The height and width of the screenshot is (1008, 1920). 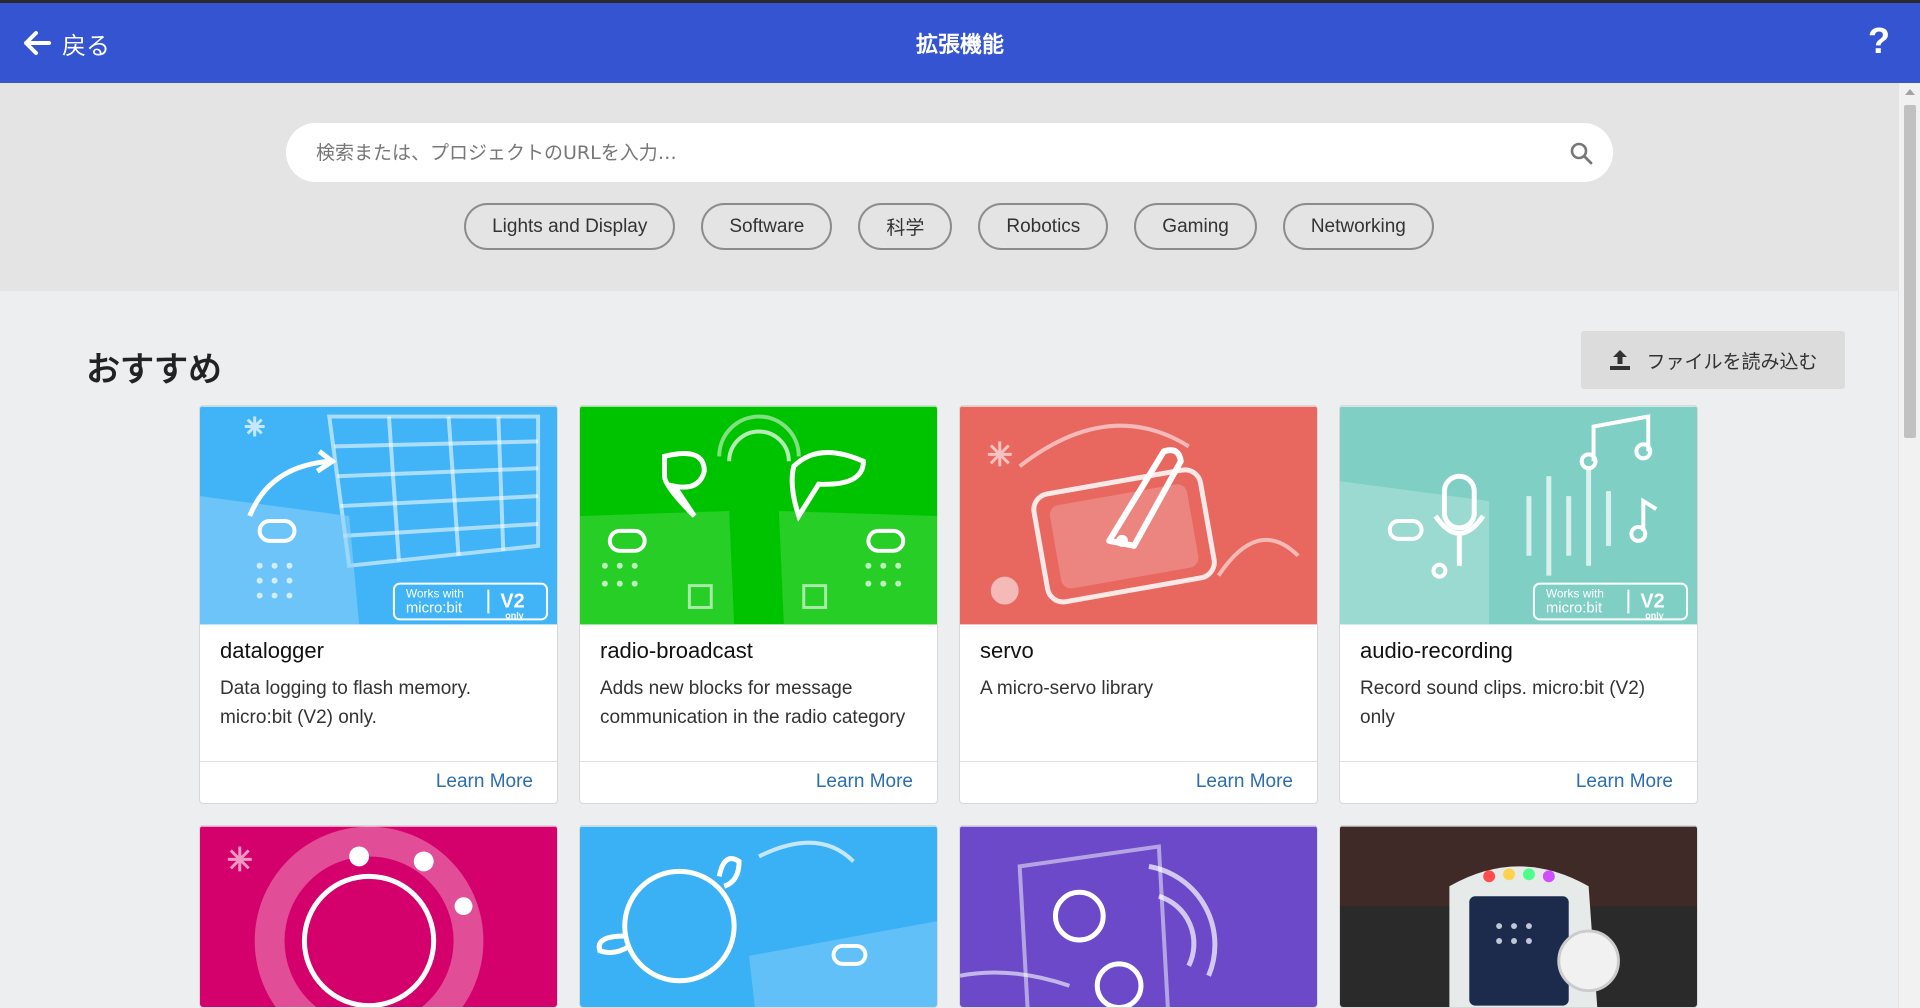 I want to click on scrollbar-thumb, so click(x=1910, y=271).